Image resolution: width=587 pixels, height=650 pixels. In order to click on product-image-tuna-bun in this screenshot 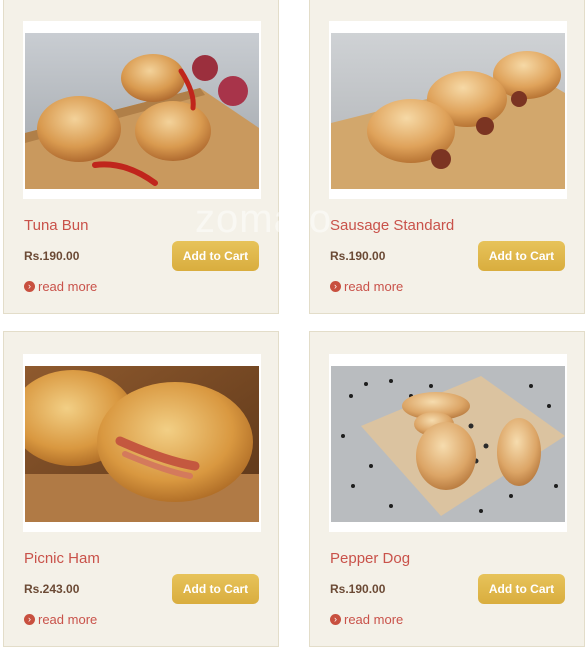, I will do `click(142, 111)`.